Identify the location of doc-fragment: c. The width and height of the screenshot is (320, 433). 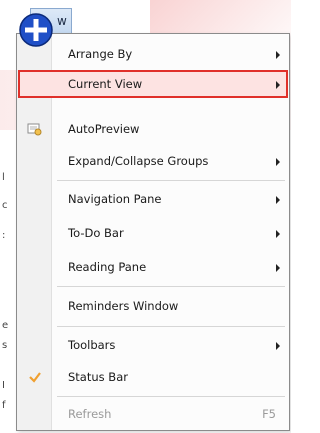
(5, 205).